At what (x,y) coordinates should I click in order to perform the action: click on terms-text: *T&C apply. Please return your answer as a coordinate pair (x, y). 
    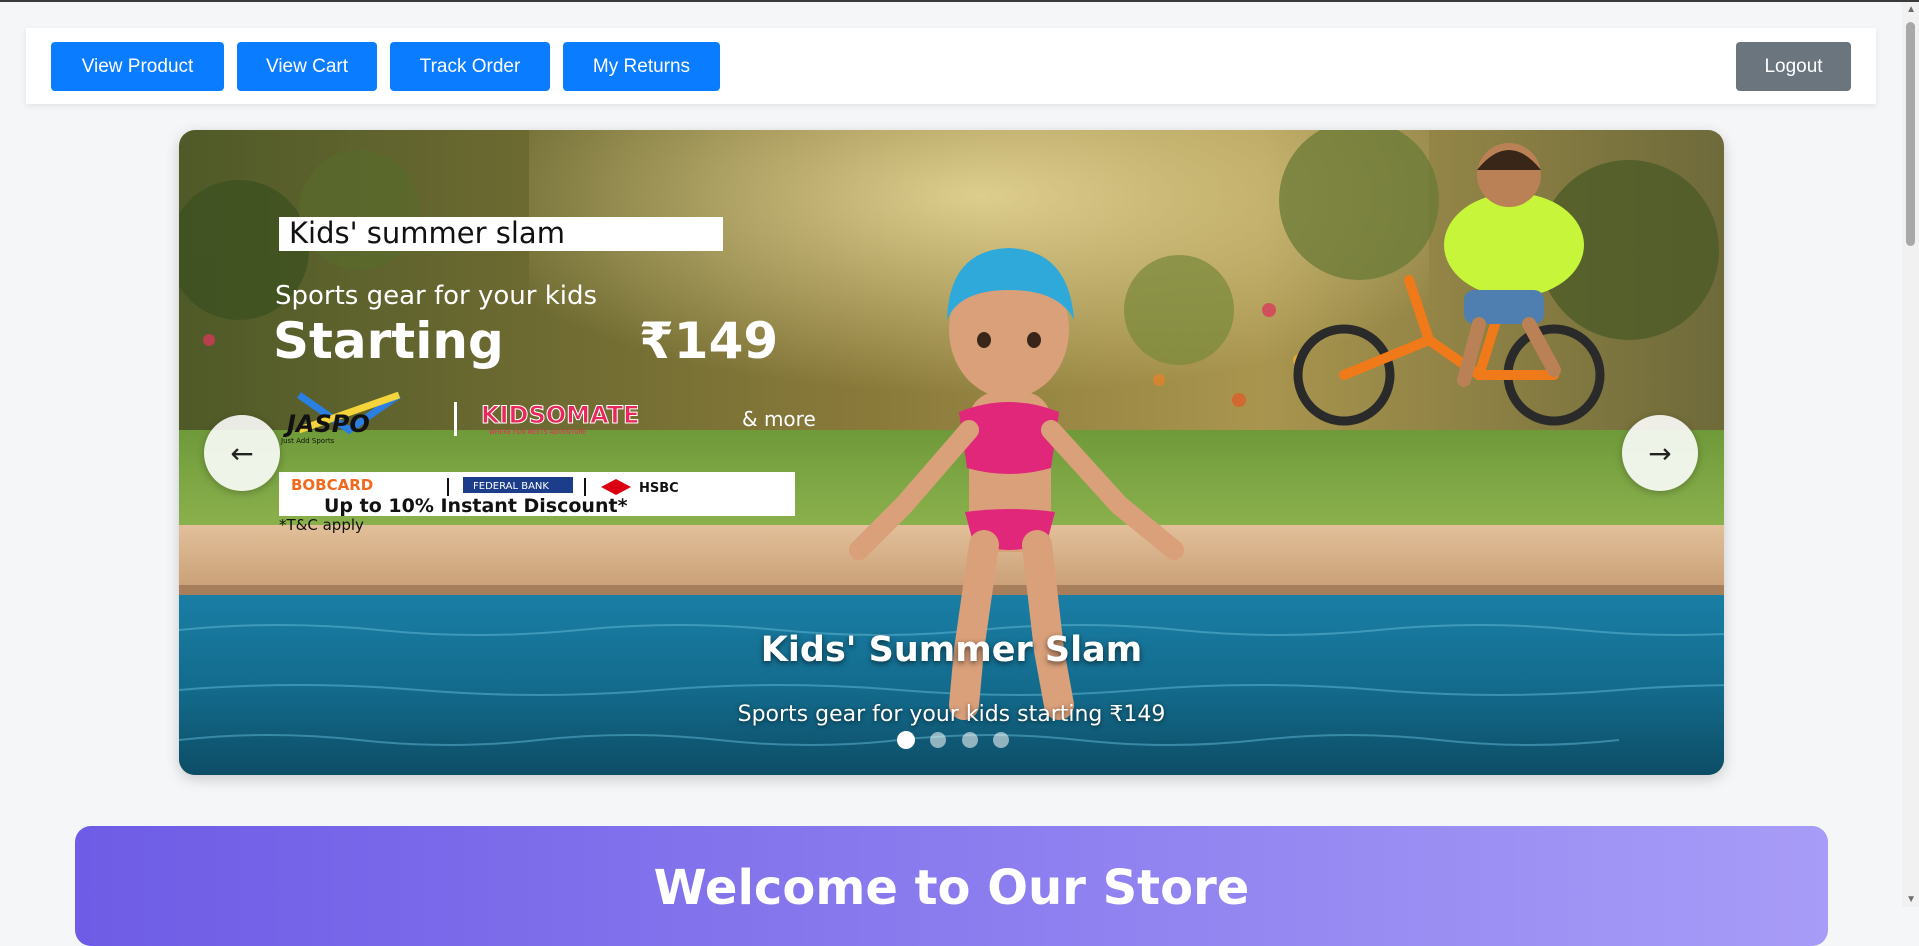
    Looking at the image, I should click on (321, 525).